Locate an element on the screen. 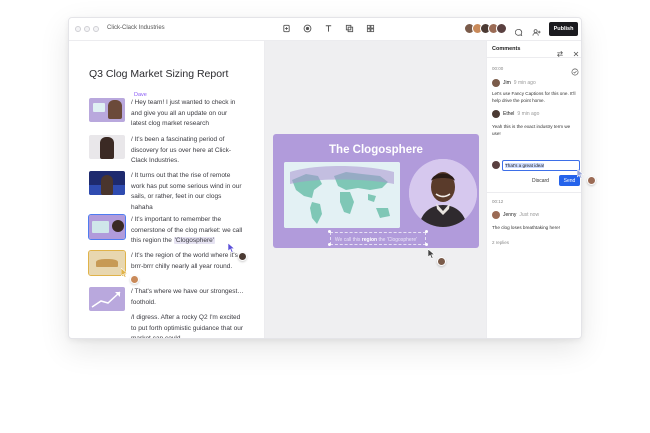 The image size is (650, 433). comment-author: Jim 9 min ago is located at coordinates (519, 83).